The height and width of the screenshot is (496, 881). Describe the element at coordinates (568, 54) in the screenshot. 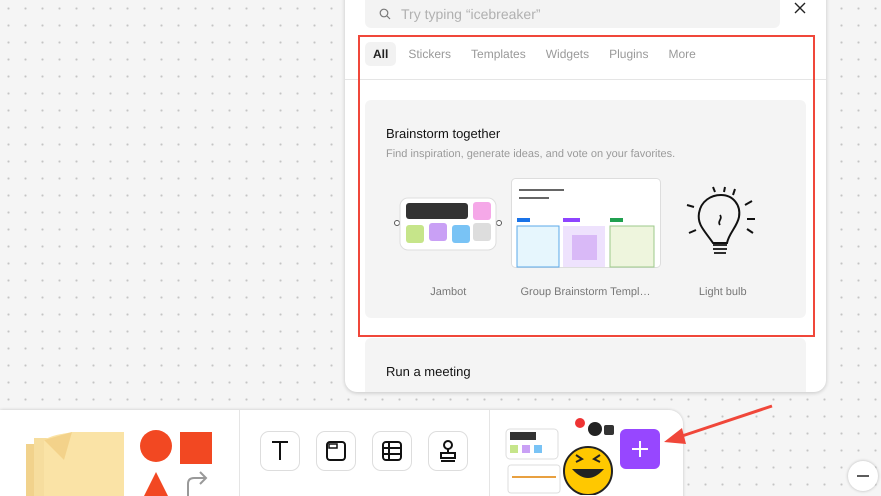

I see `category-tab: Widgets` at that location.